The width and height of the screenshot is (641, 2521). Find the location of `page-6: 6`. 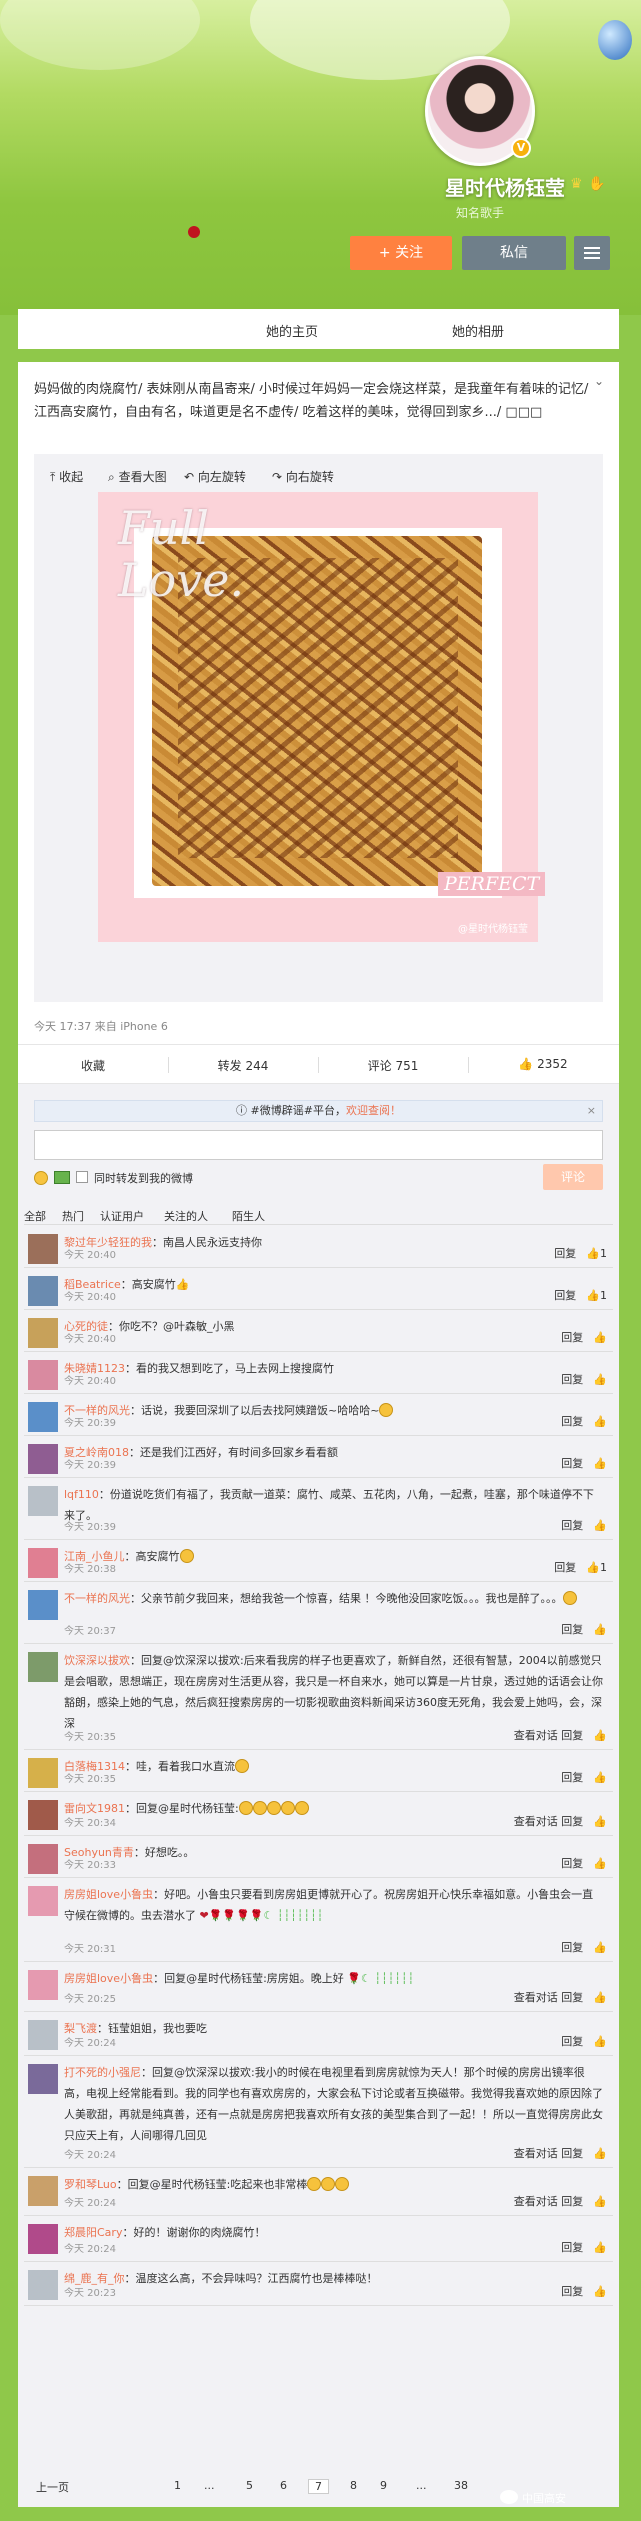

page-6: 6 is located at coordinates (283, 2485).